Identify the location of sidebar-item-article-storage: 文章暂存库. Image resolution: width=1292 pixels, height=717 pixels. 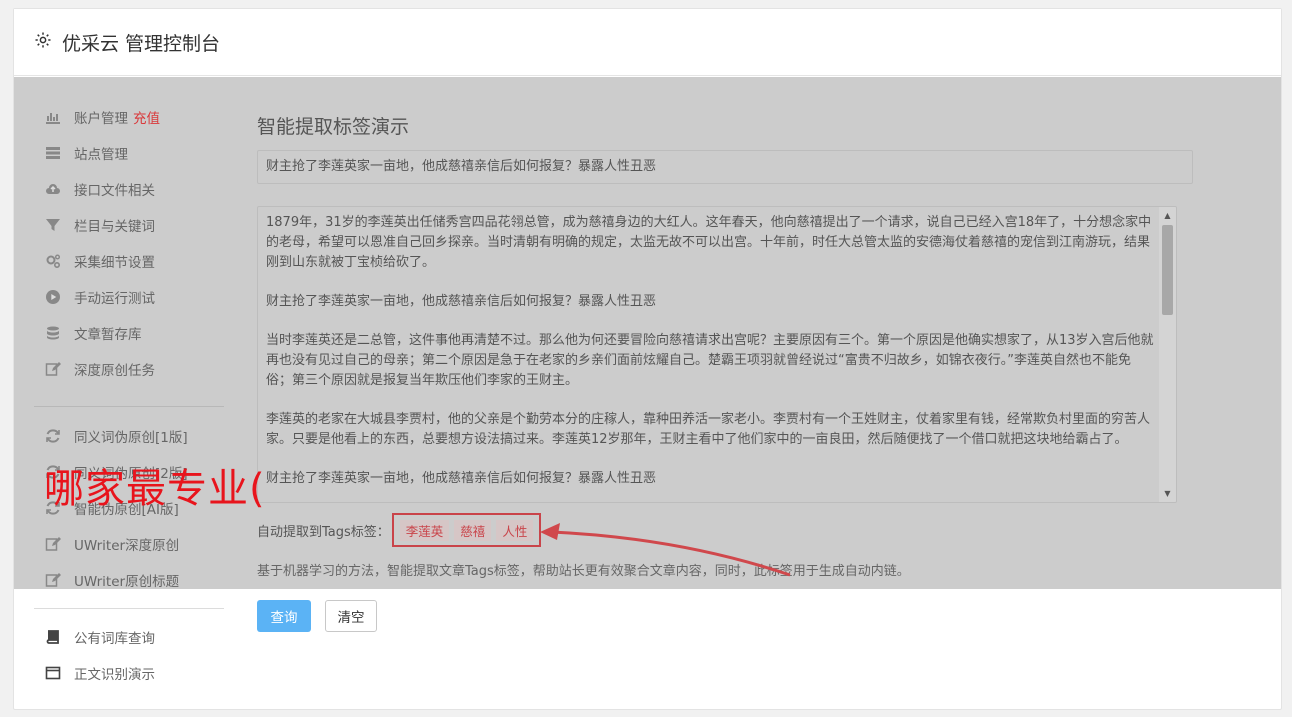
(93, 333).